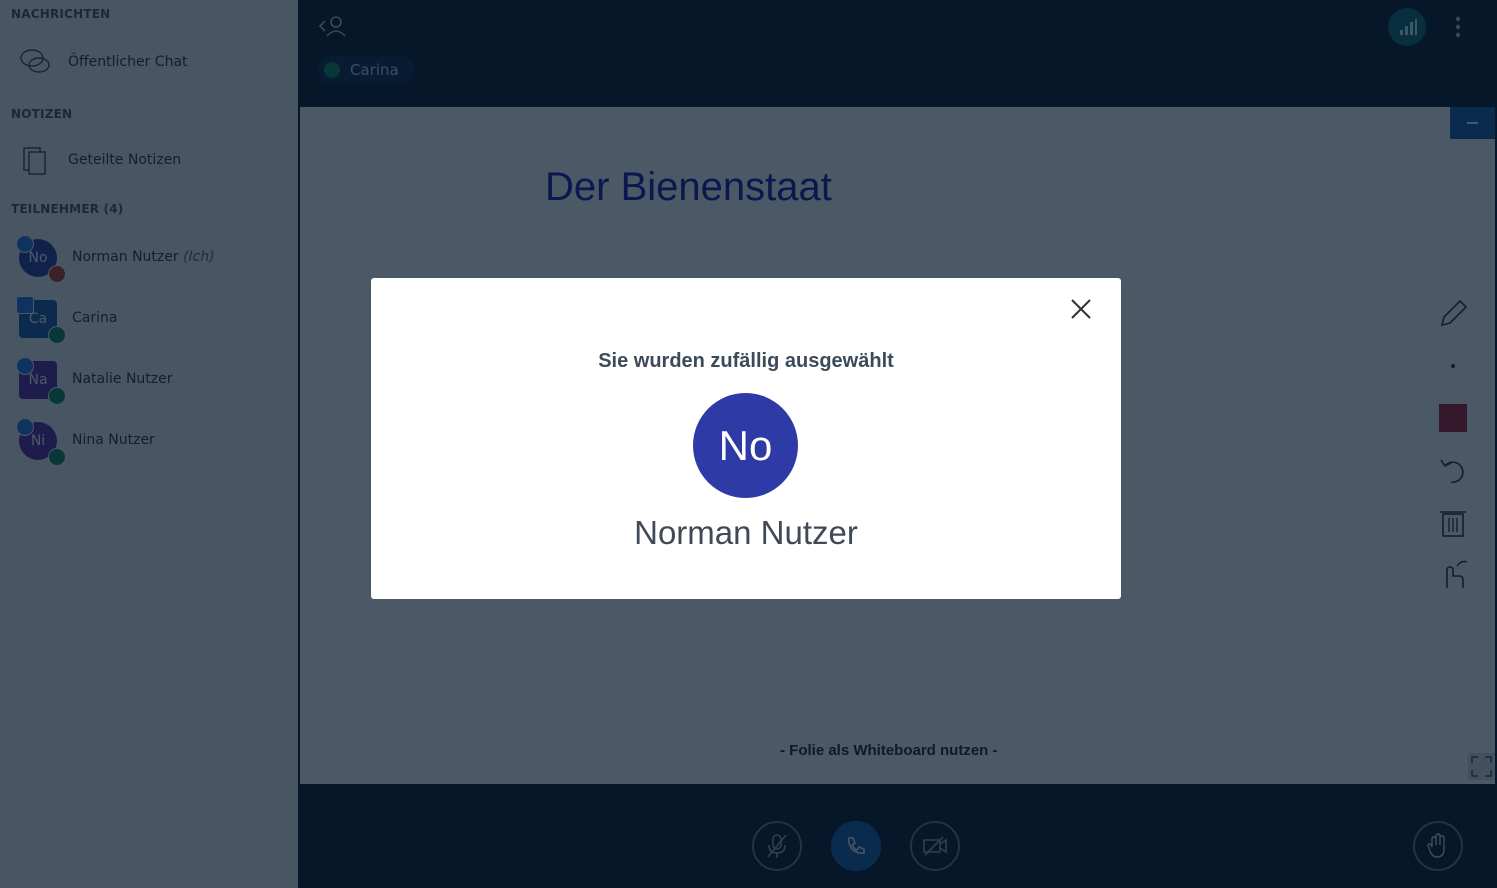  I want to click on raise-hand-button, so click(1438, 846).